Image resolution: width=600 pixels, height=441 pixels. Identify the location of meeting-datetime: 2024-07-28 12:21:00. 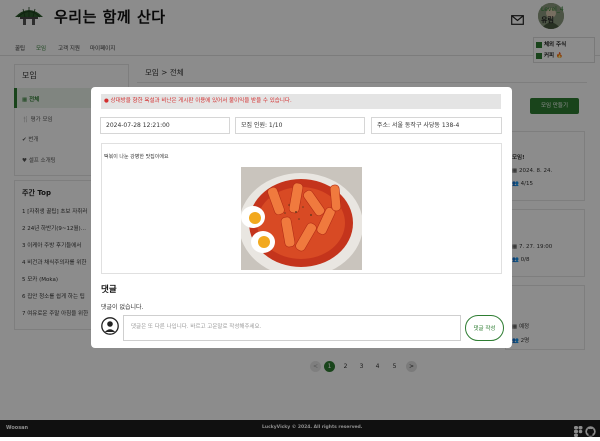
(165, 125).